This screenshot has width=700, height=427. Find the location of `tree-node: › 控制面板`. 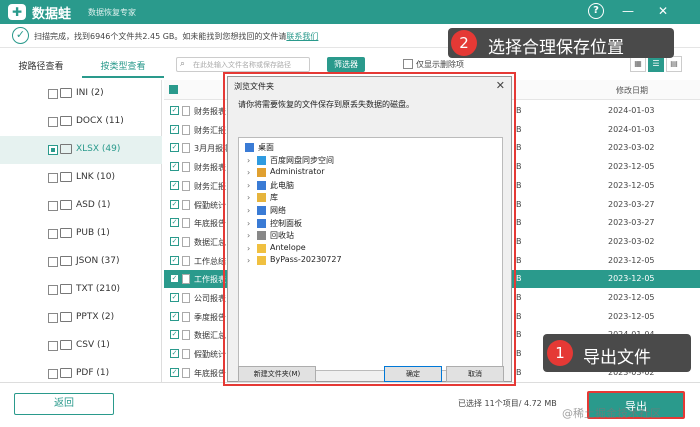

tree-node: › 控制面板 is located at coordinates (370, 224).